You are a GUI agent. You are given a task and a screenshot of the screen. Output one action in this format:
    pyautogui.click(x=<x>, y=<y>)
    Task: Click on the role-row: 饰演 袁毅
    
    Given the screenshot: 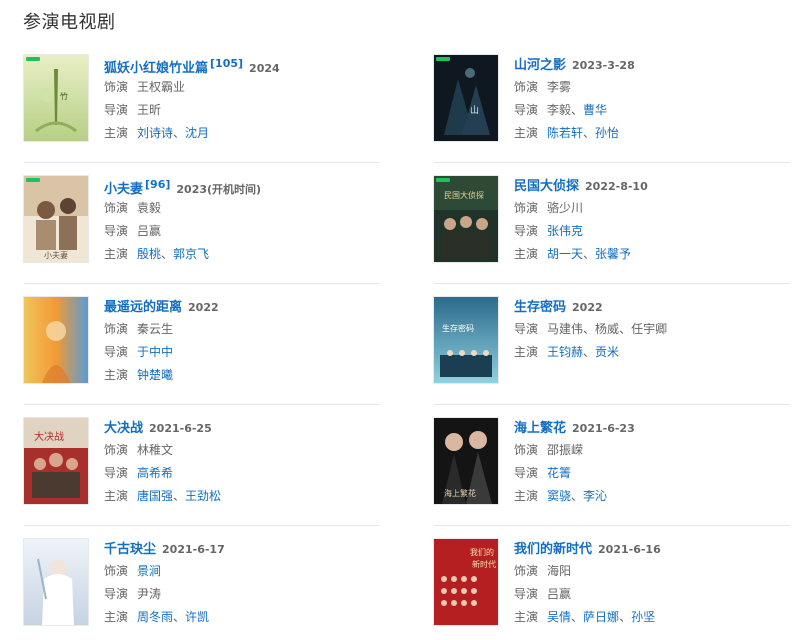 What is the action you would take?
    pyautogui.click(x=132, y=208)
    